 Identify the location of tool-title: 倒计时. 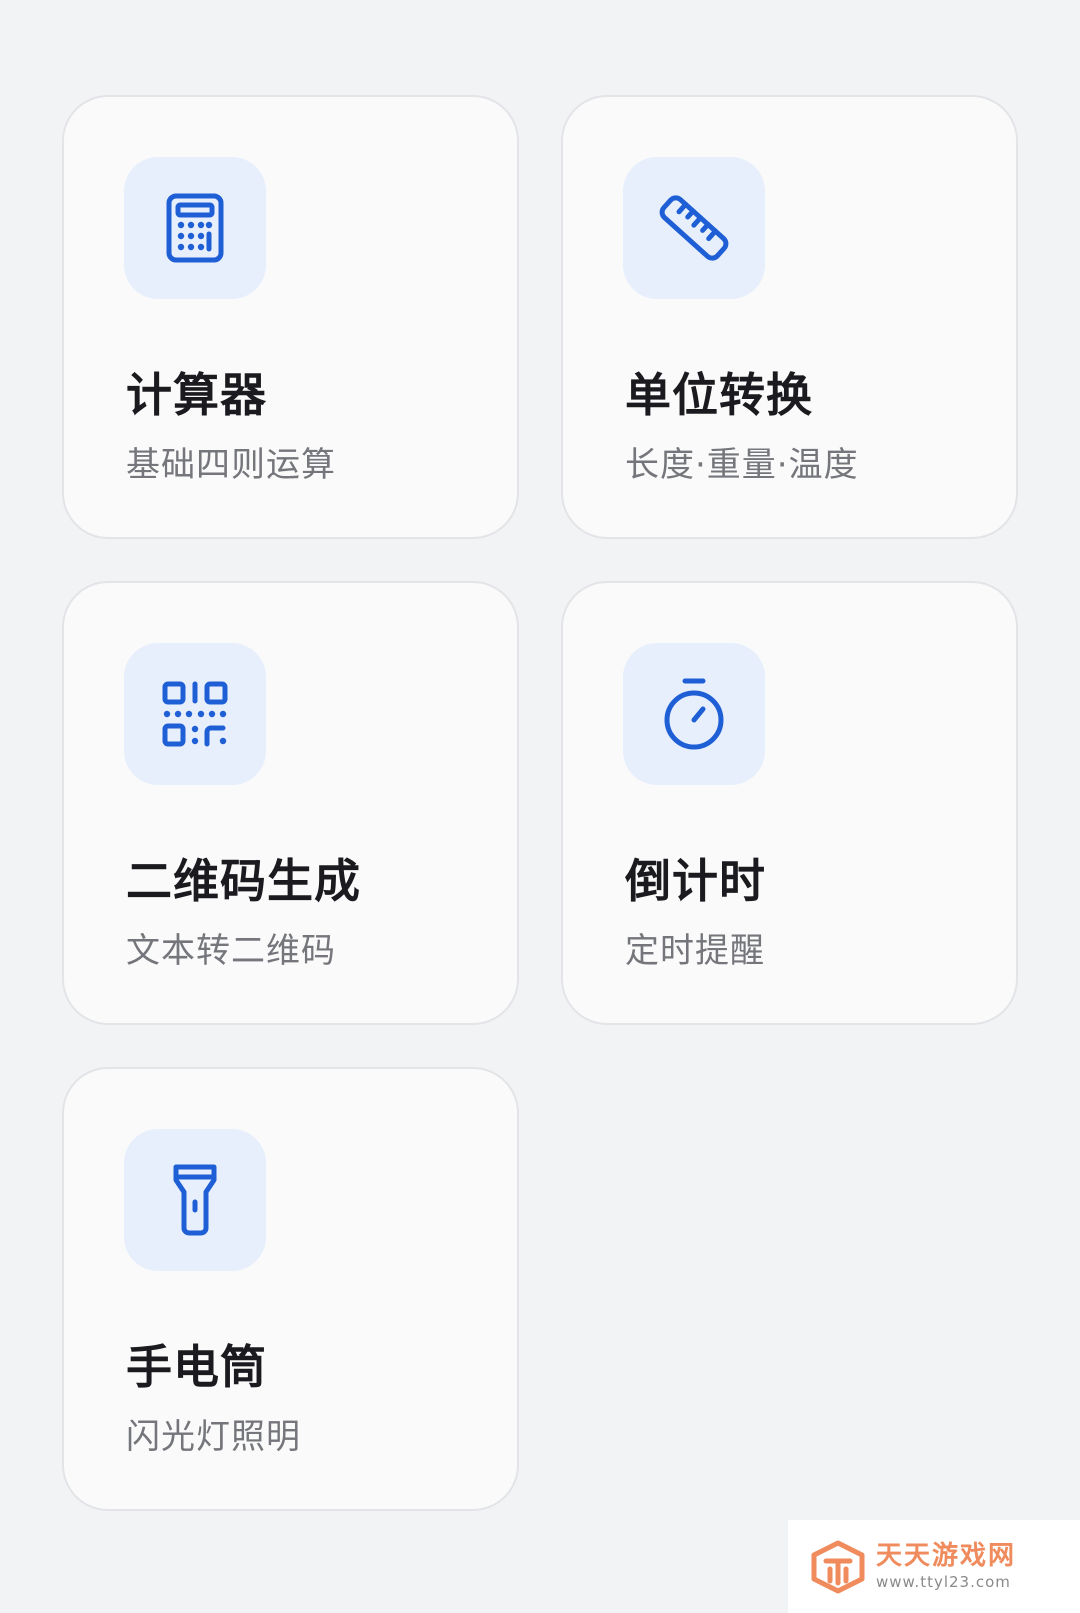
(695, 881).